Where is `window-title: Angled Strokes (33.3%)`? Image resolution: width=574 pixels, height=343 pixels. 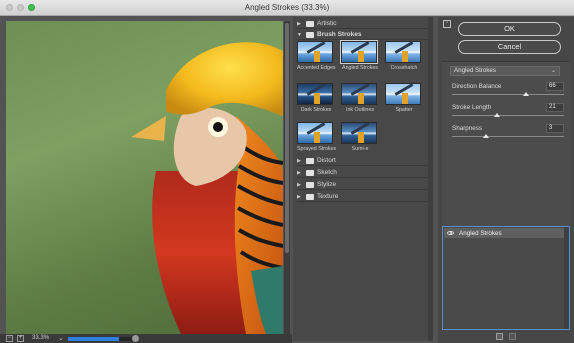 window-title: Angled Strokes (33.3%) is located at coordinates (287, 7).